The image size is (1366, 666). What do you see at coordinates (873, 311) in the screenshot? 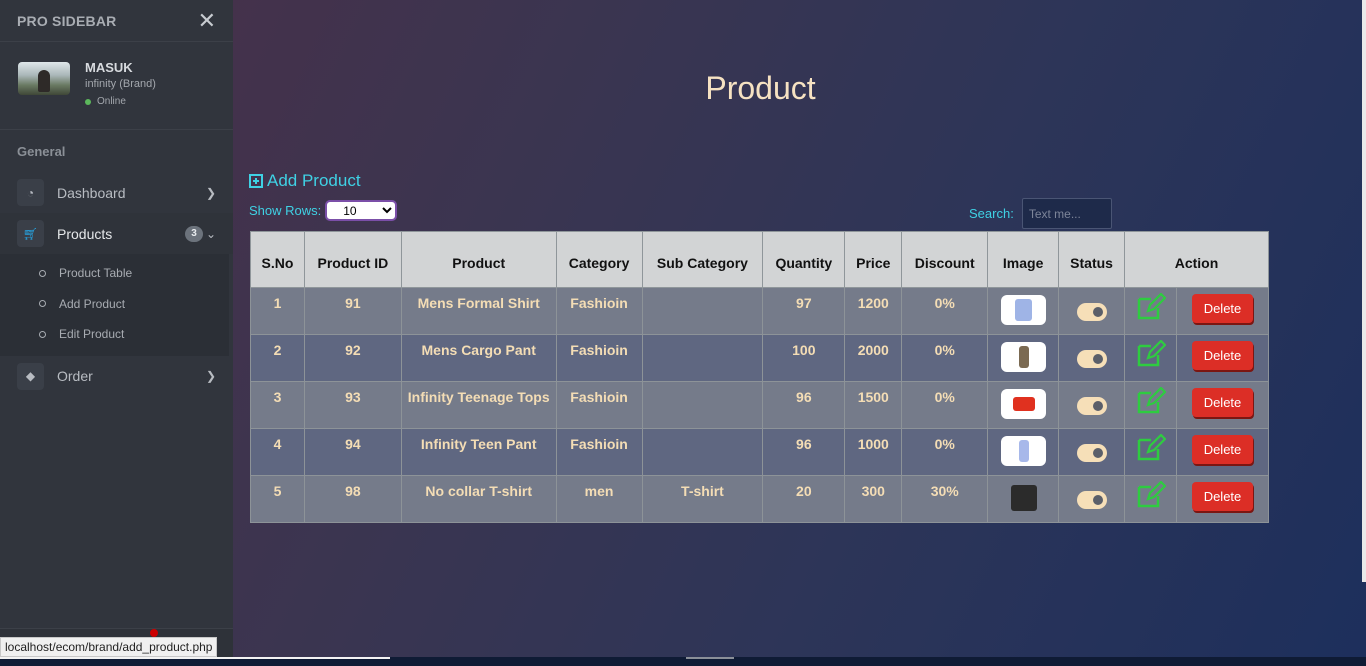
I see `cell-price: 1200` at bounding box center [873, 311].